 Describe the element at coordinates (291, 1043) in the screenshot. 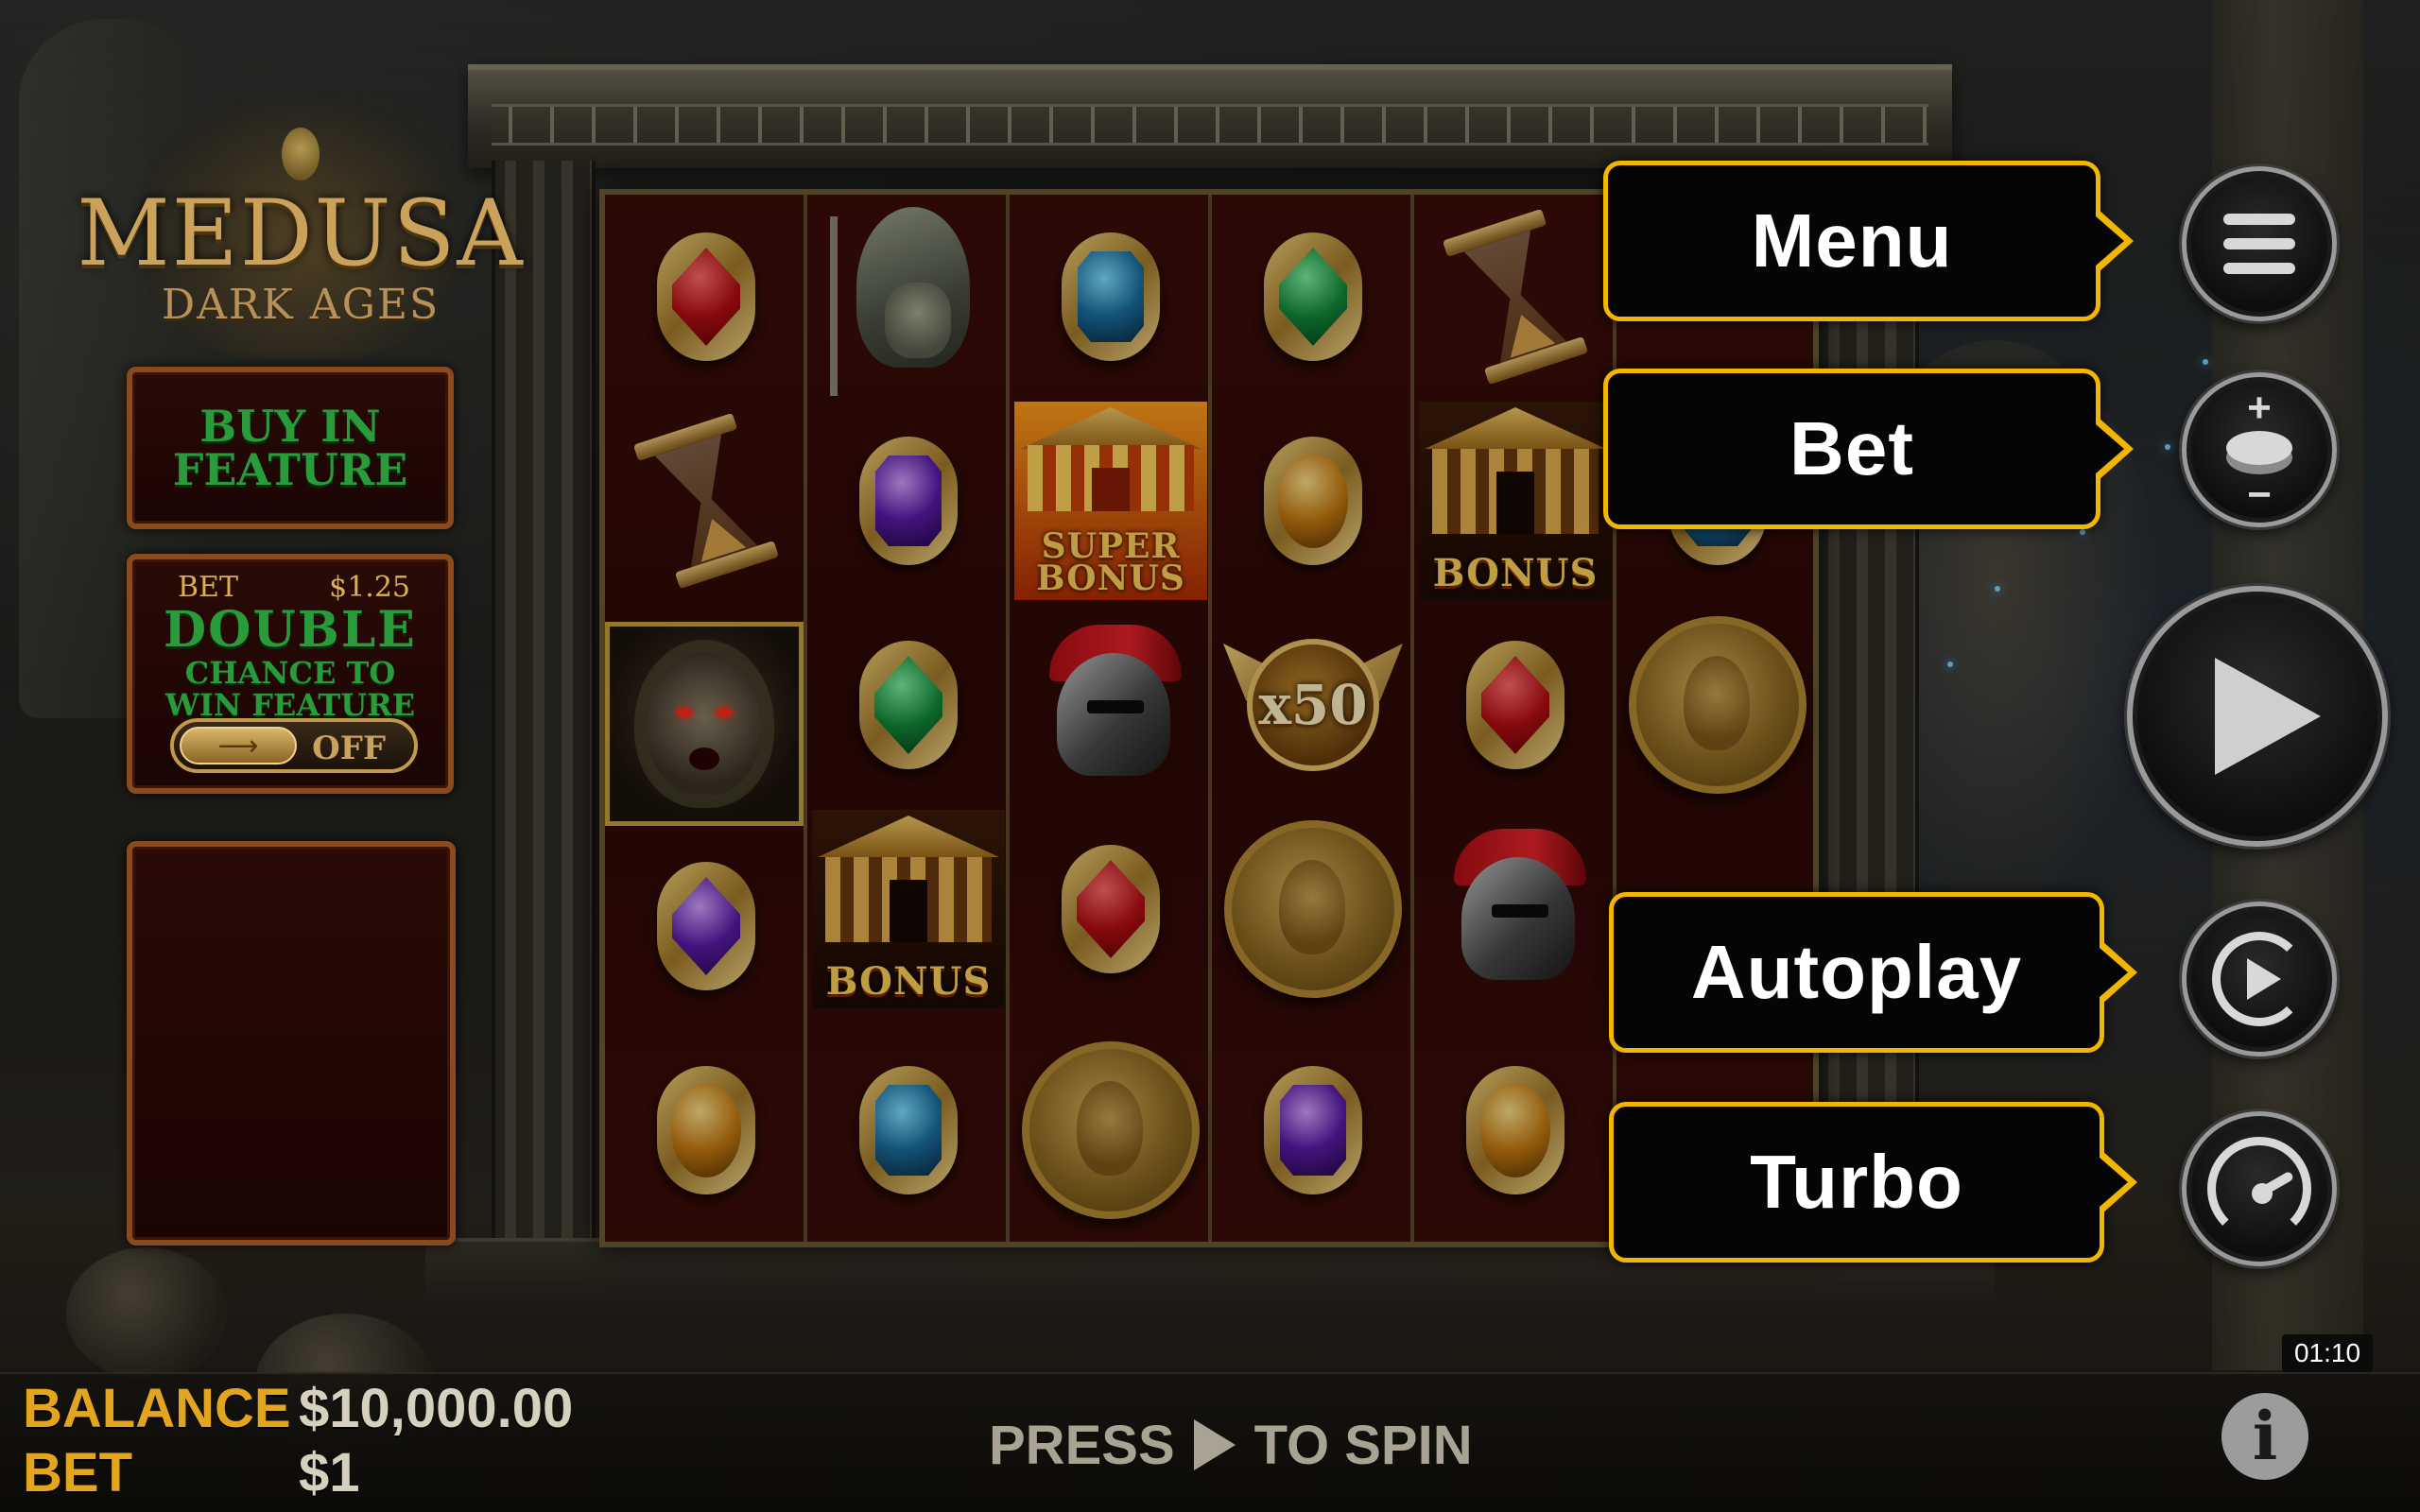

I see `feature-info-panel` at that location.